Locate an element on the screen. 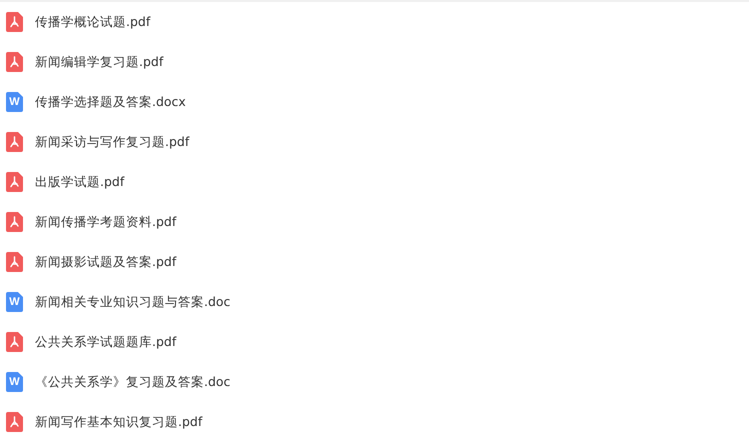 This screenshot has width=749, height=448. file-name: 新闻相关专业知识习题与答案.doc is located at coordinates (132, 302).